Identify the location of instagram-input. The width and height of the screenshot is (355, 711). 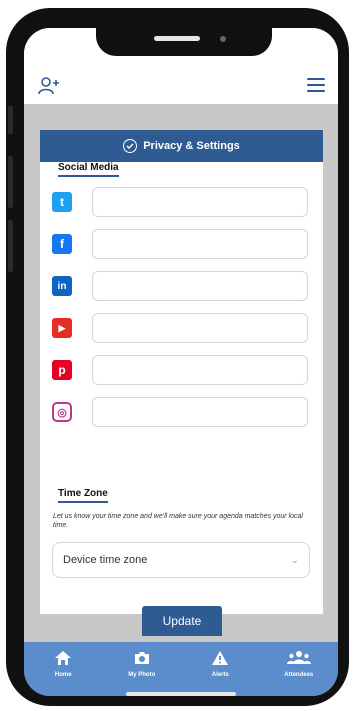
(200, 412).